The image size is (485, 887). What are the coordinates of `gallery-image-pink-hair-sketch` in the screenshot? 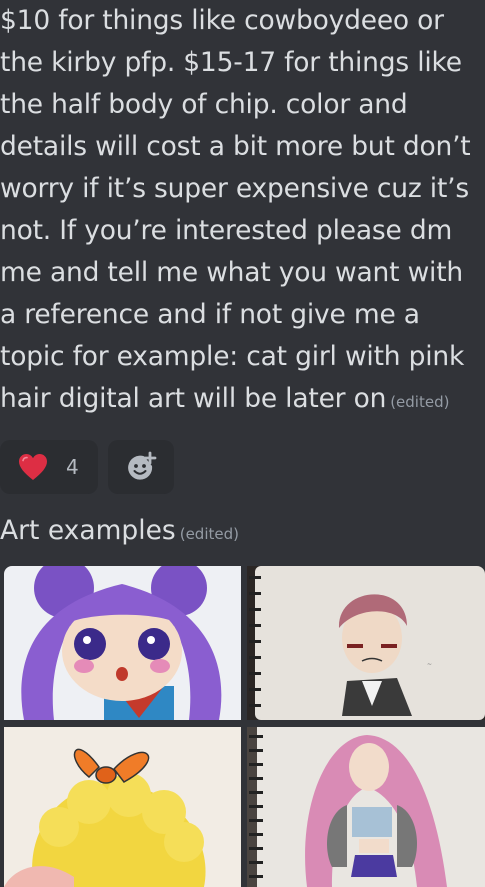 It's located at (366, 807).